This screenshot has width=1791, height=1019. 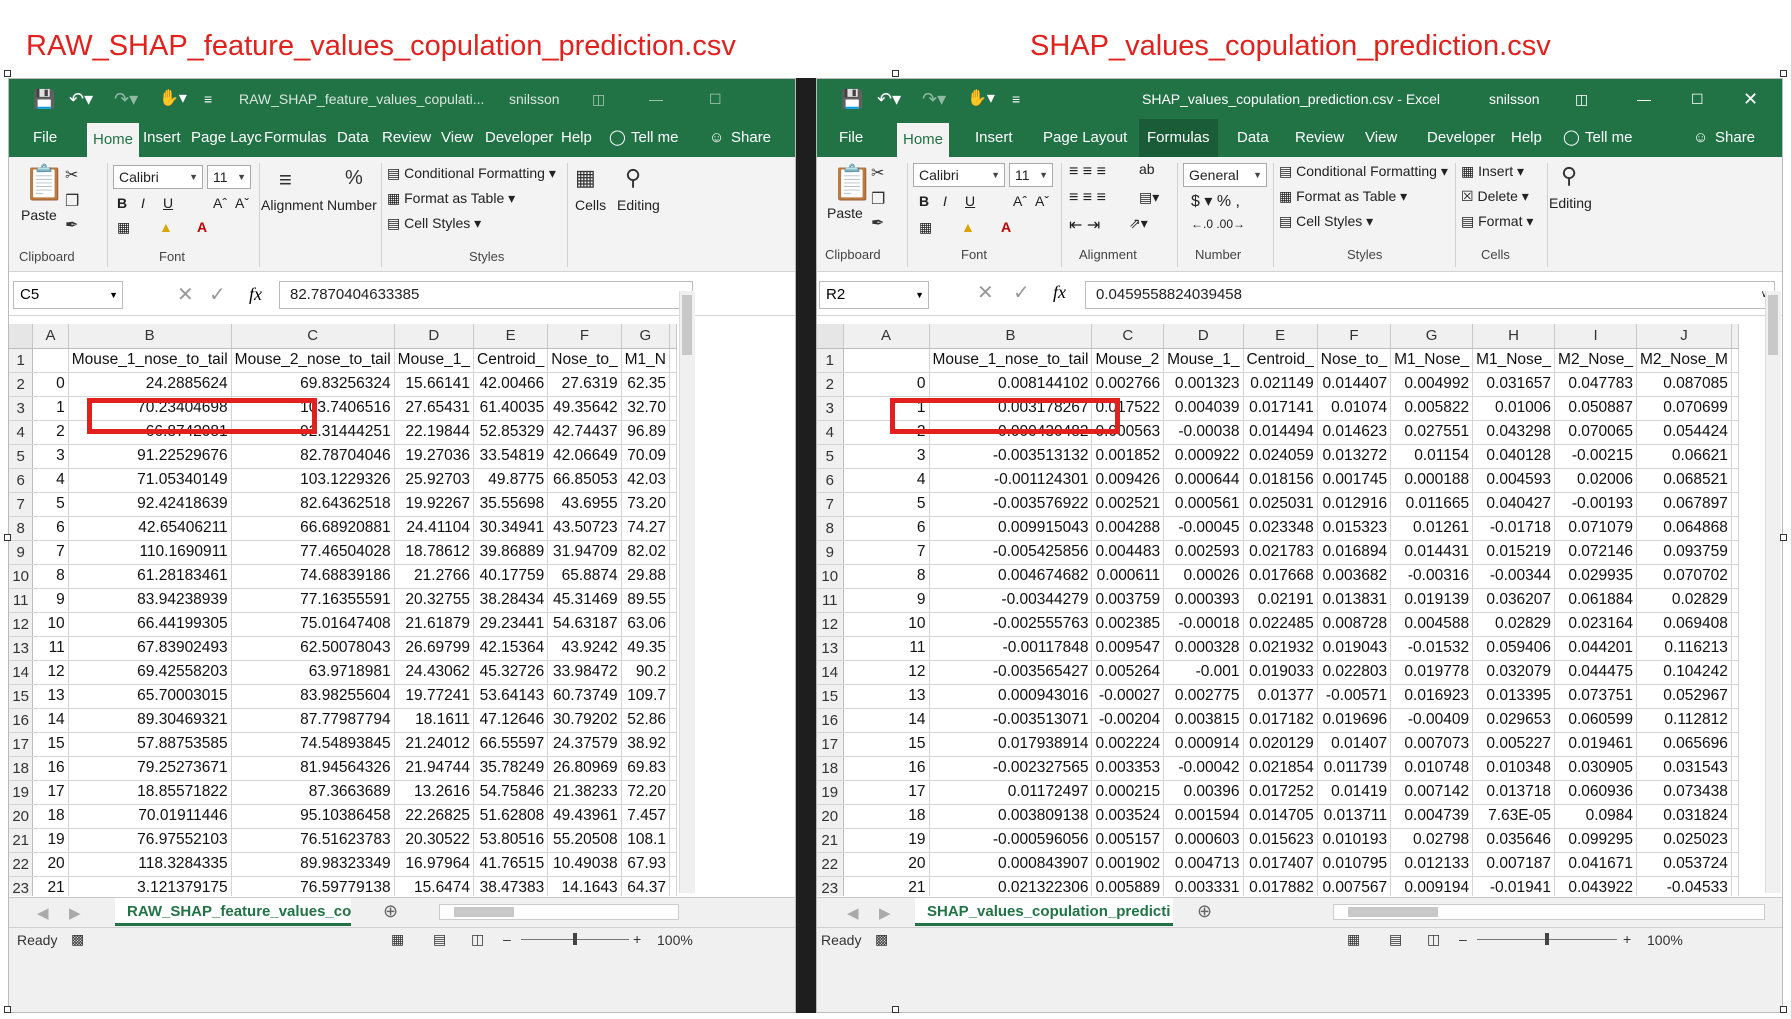 What do you see at coordinates (72, 201) in the screenshot?
I see `copy-icon: ❐` at bounding box center [72, 201].